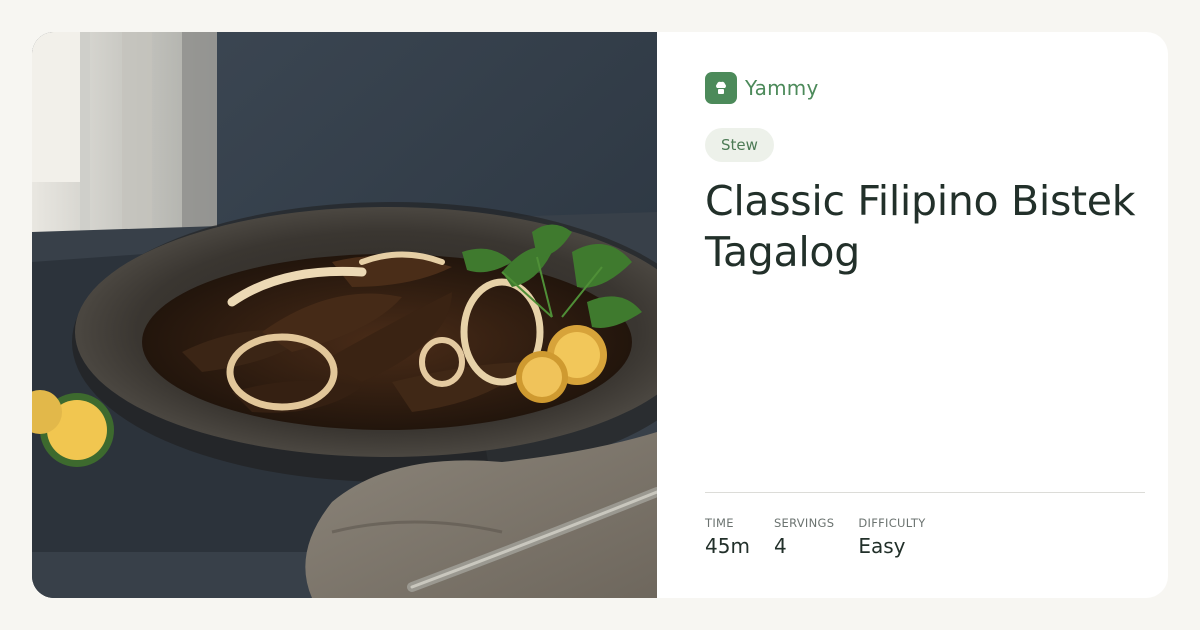 The width and height of the screenshot is (1200, 630). I want to click on recipe-title: Classic Filipino Bistek Tagalog, so click(920, 226).